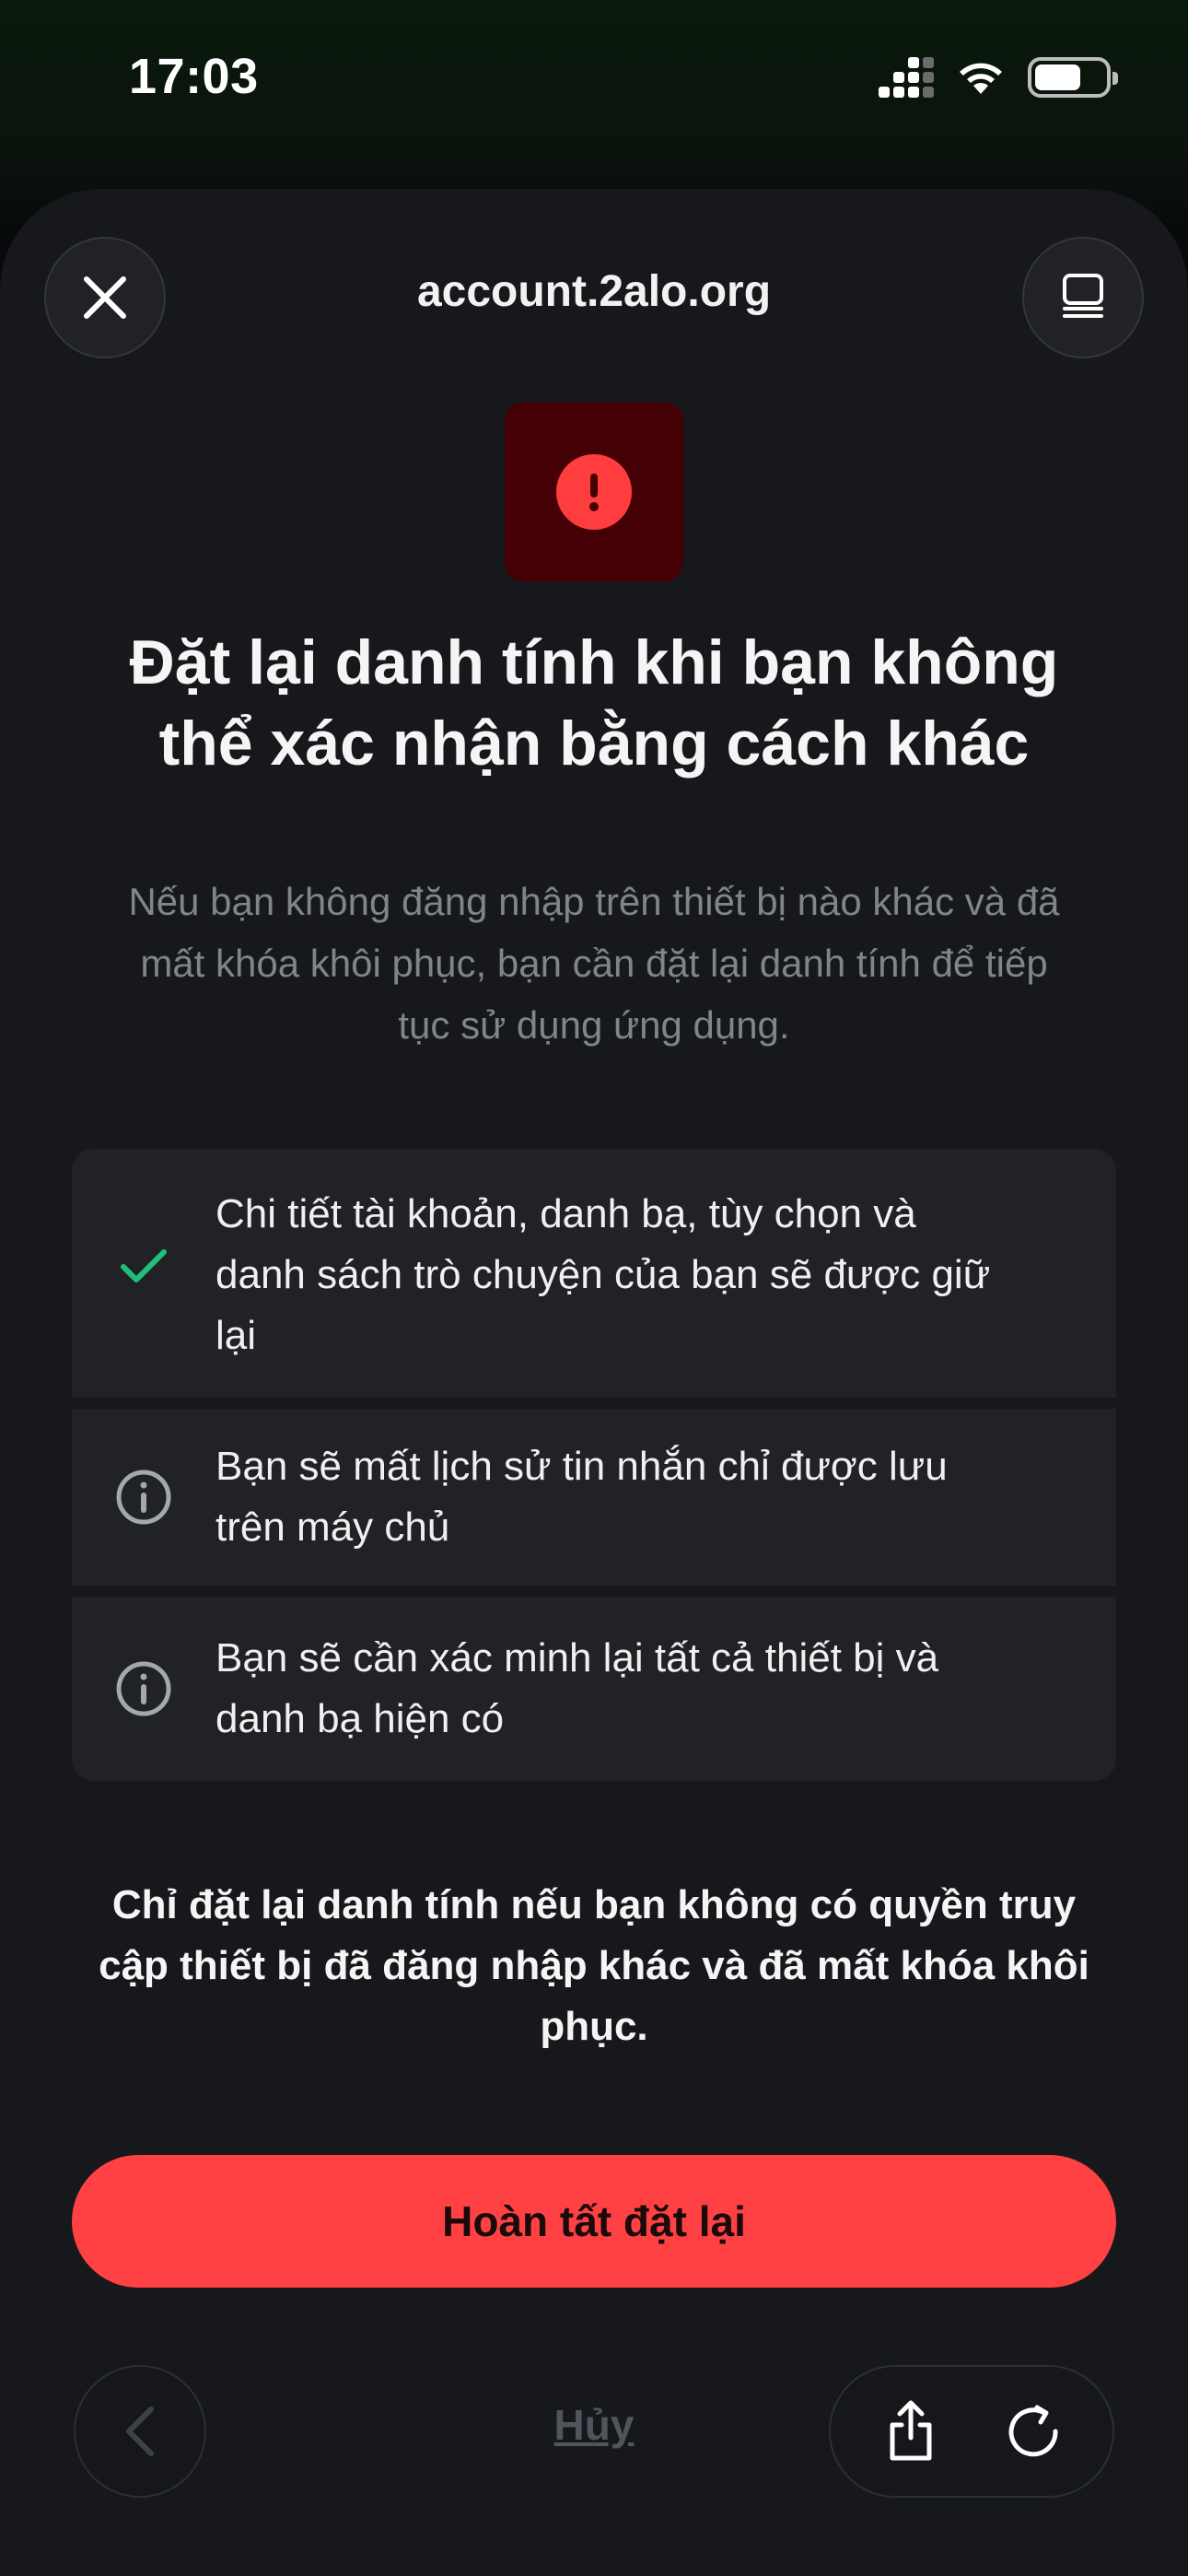 This screenshot has height=2576, width=1188. I want to click on battery-icon, so click(1073, 77).